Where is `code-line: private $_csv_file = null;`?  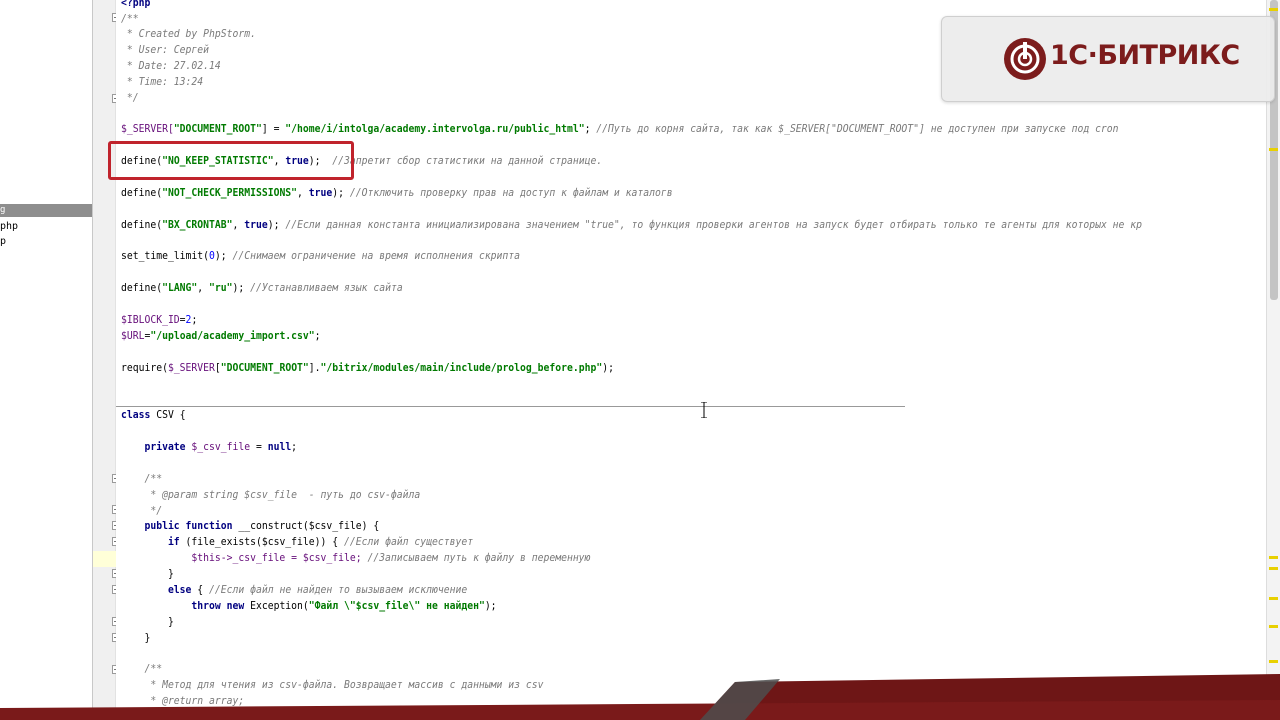
code-line: private $_csv_file = null; is located at coordinates (209, 447).